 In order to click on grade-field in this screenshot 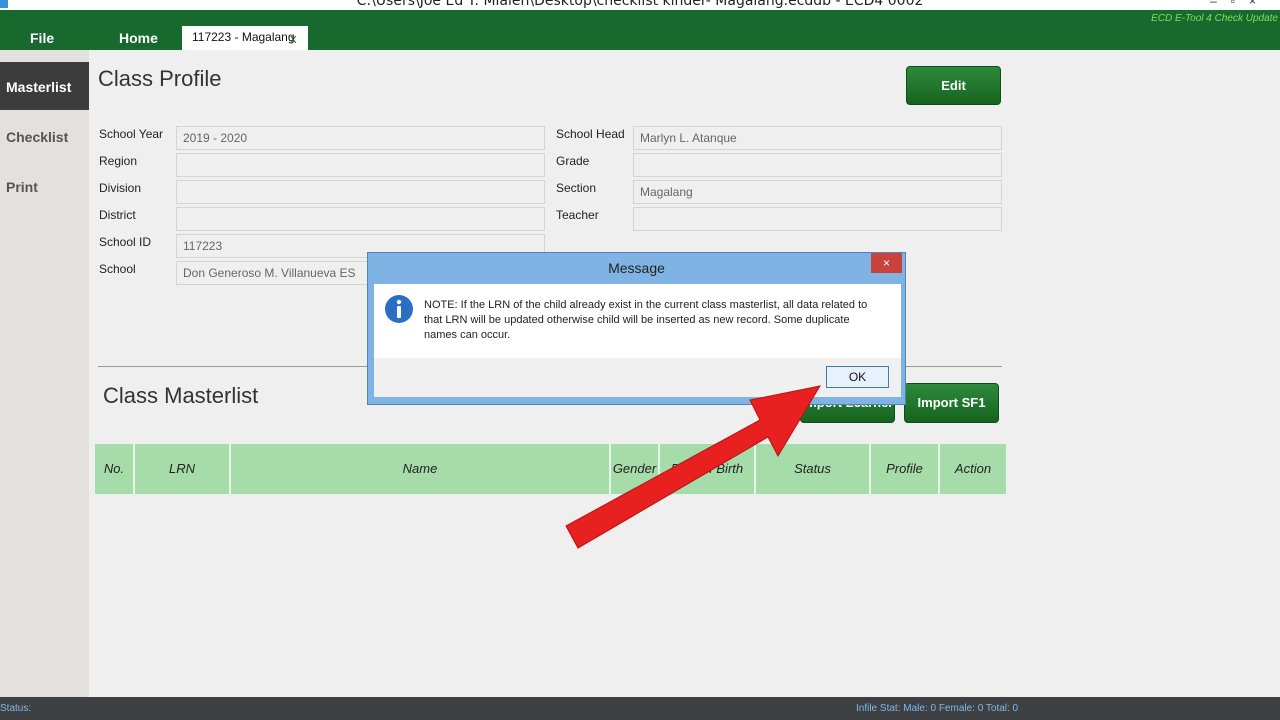, I will do `click(817, 165)`.